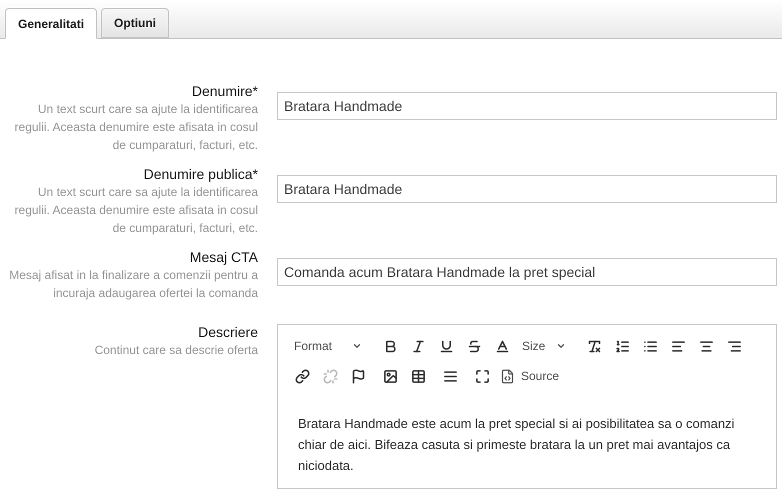 The image size is (782, 502). Describe the element at coordinates (224, 257) in the screenshot. I see `field-label: Mesaj CTA` at that location.